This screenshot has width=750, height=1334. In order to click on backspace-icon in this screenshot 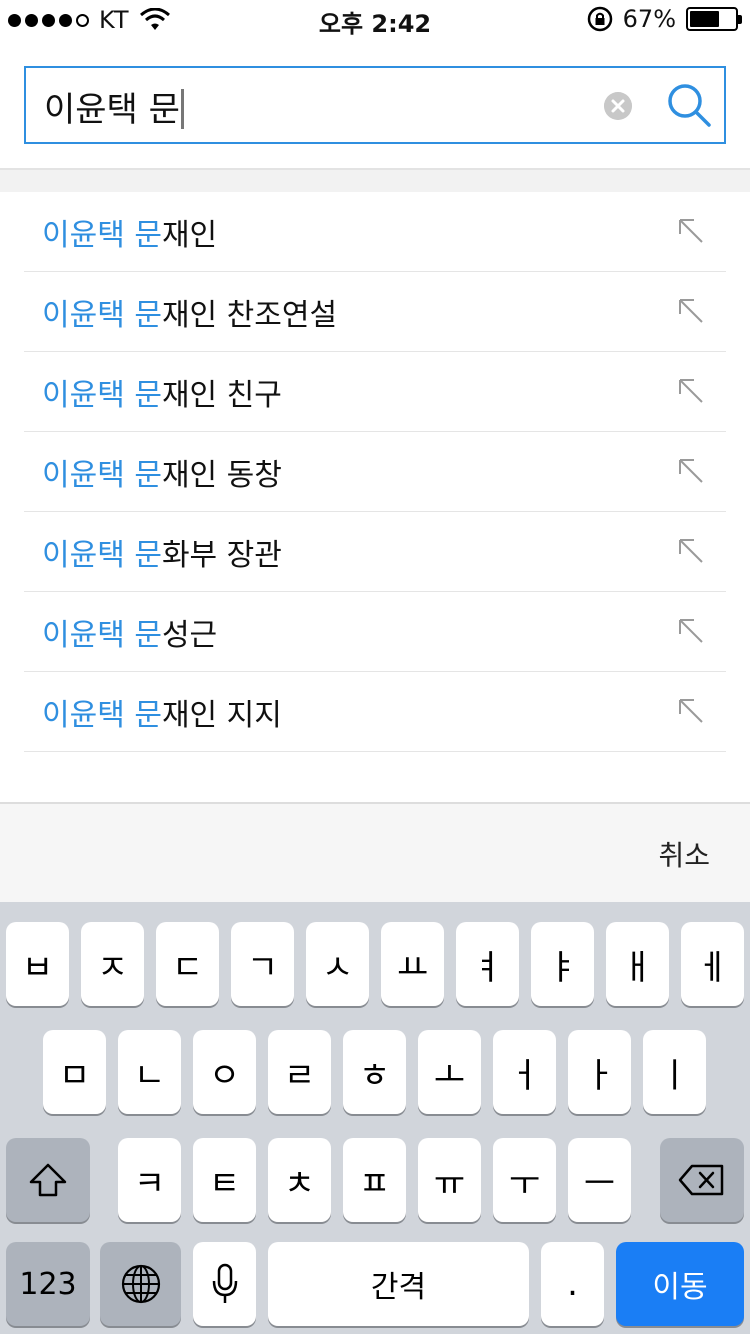, I will do `click(701, 1180)`.